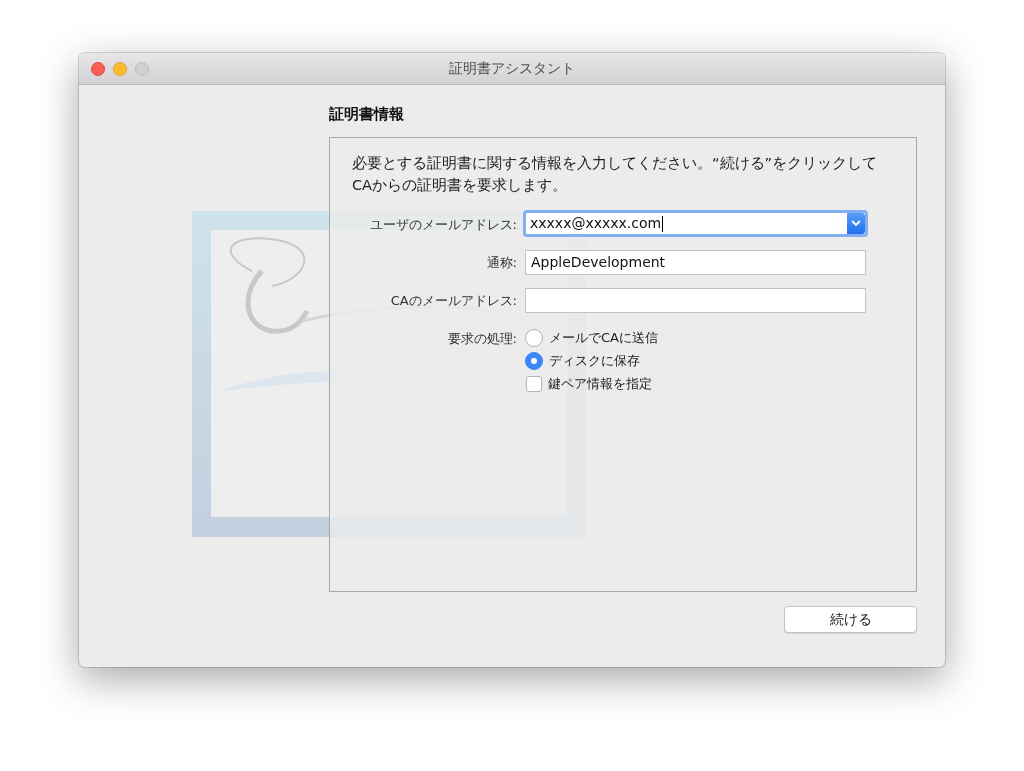  What do you see at coordinates (534, 384) in the screenshot?
I see `checkbox` at bounding box center [534, 384].